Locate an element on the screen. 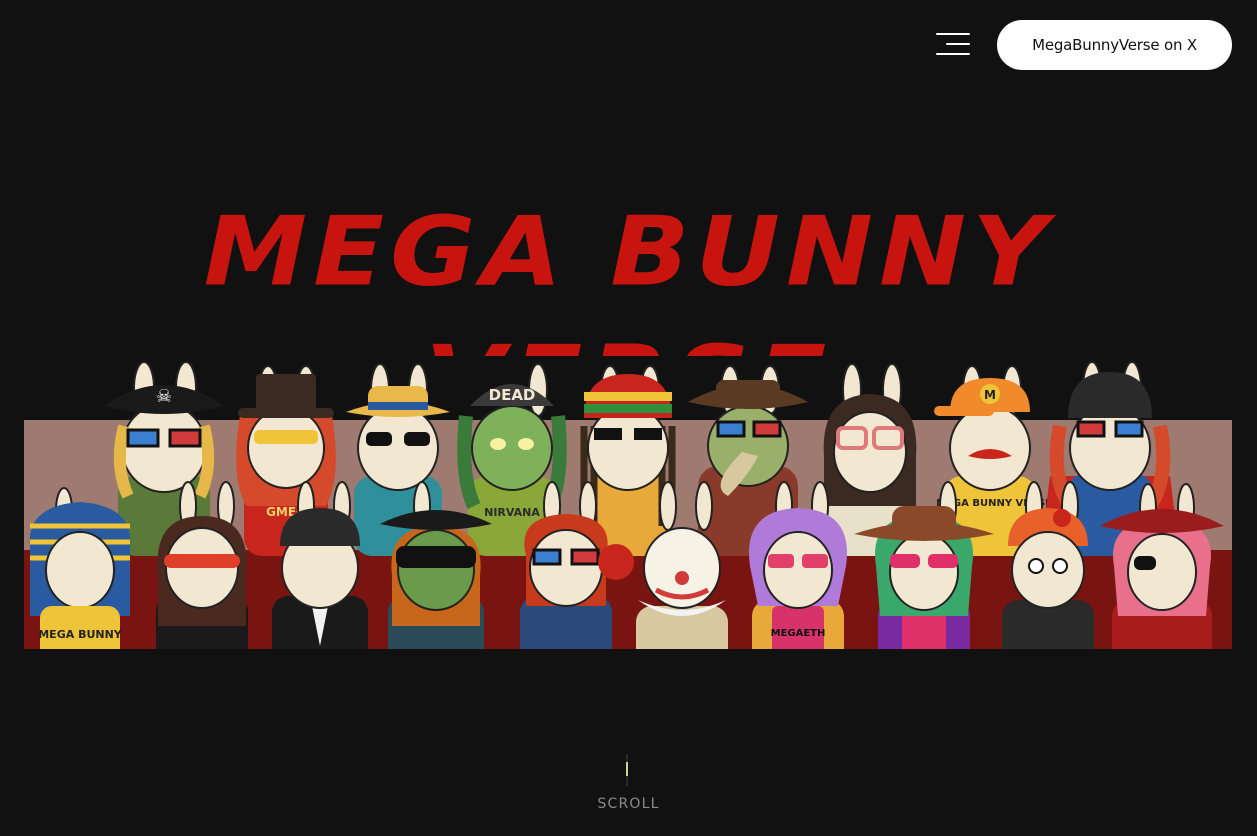 The height and width of the screenshot is (836, 1257). nirvana-shirt-text: NIRVANA is located at coordinates (512, 512).